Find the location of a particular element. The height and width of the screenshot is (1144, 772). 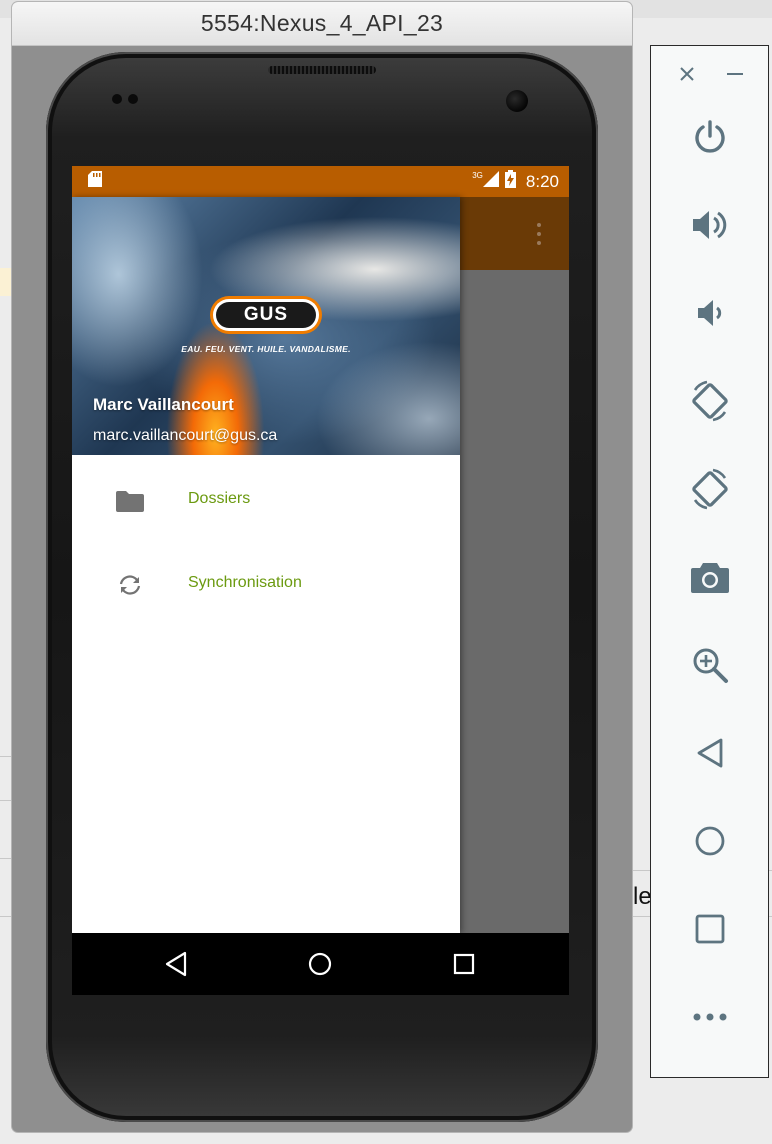

folder-icon is located at coordinates (130, 501).